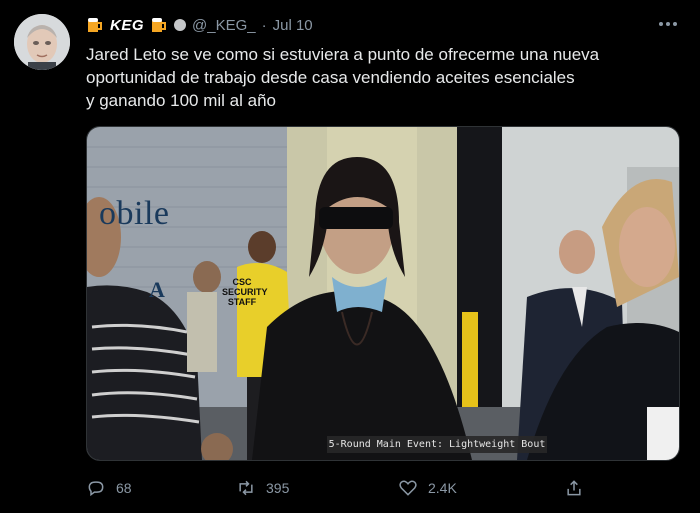  Describe the element at coordinates (109, 488) in the screenshot. I see `reply-button: 68` at that location.